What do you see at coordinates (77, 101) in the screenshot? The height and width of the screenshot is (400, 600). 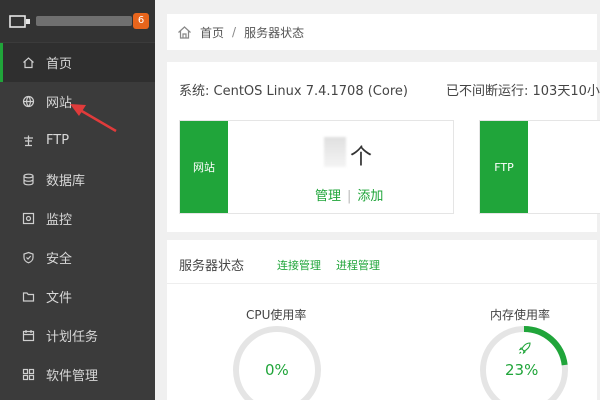 I see `sidebar-item-website: 网站` at bounding box center [77, 101].